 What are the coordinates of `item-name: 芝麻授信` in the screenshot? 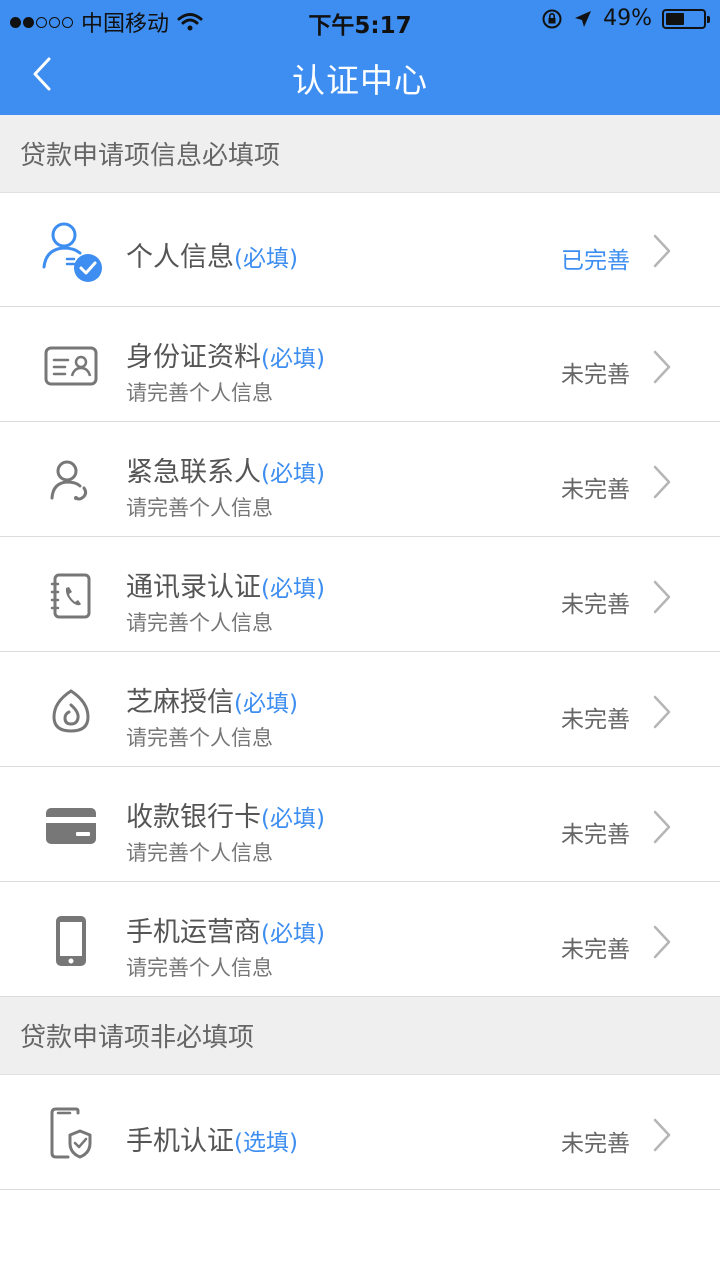 It's located at (180, 702).